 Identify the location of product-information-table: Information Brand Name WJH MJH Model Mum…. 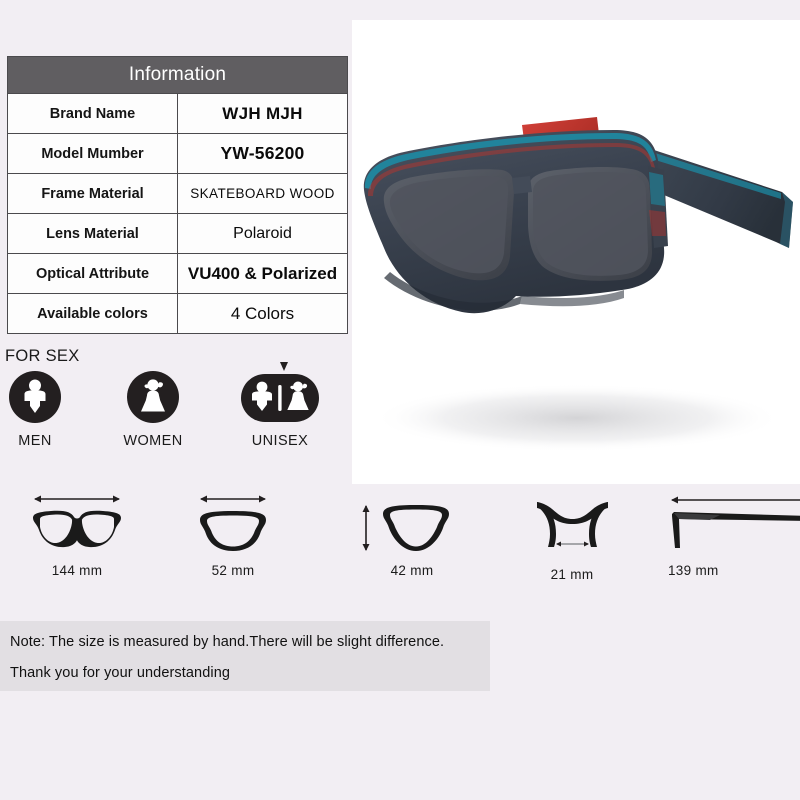
(177, 195).